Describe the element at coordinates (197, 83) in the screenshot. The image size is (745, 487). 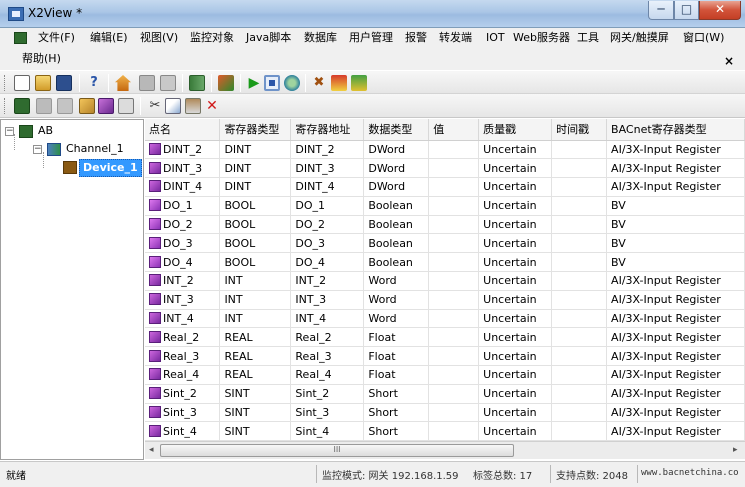
I see `export-icon` at that location.